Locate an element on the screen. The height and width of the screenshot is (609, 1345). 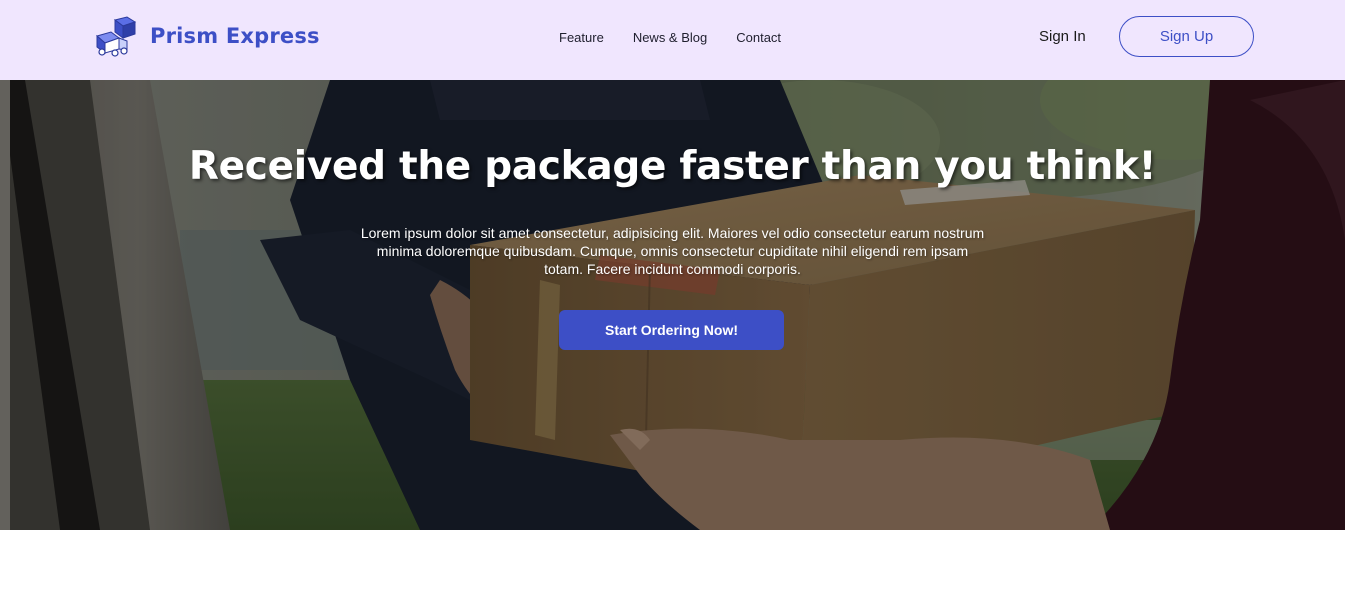
sign-up-button: Sign Up is located at coordinates (1186, 36).